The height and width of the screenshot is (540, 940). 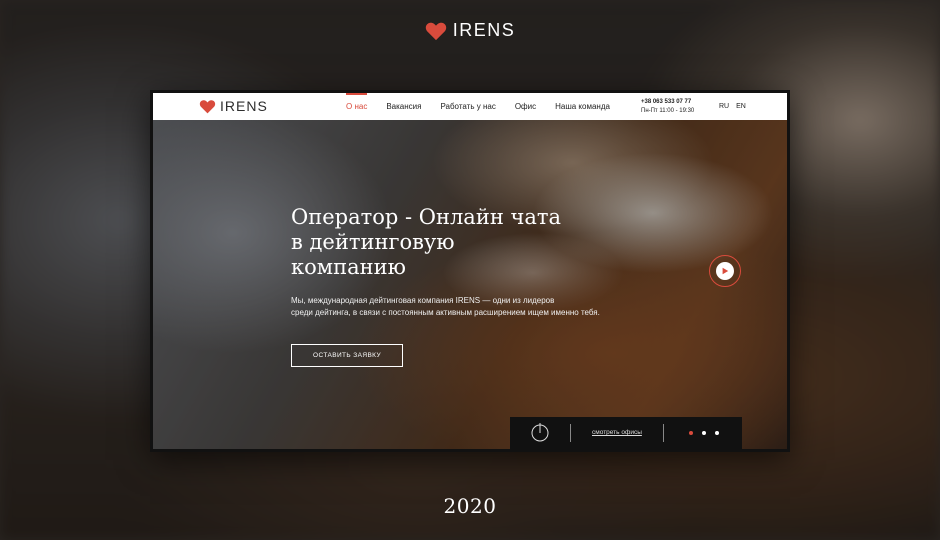 I want to click on apply-button: ОСТАВИТЬ ЗАЯВКУ, so click(x=347, y=355).